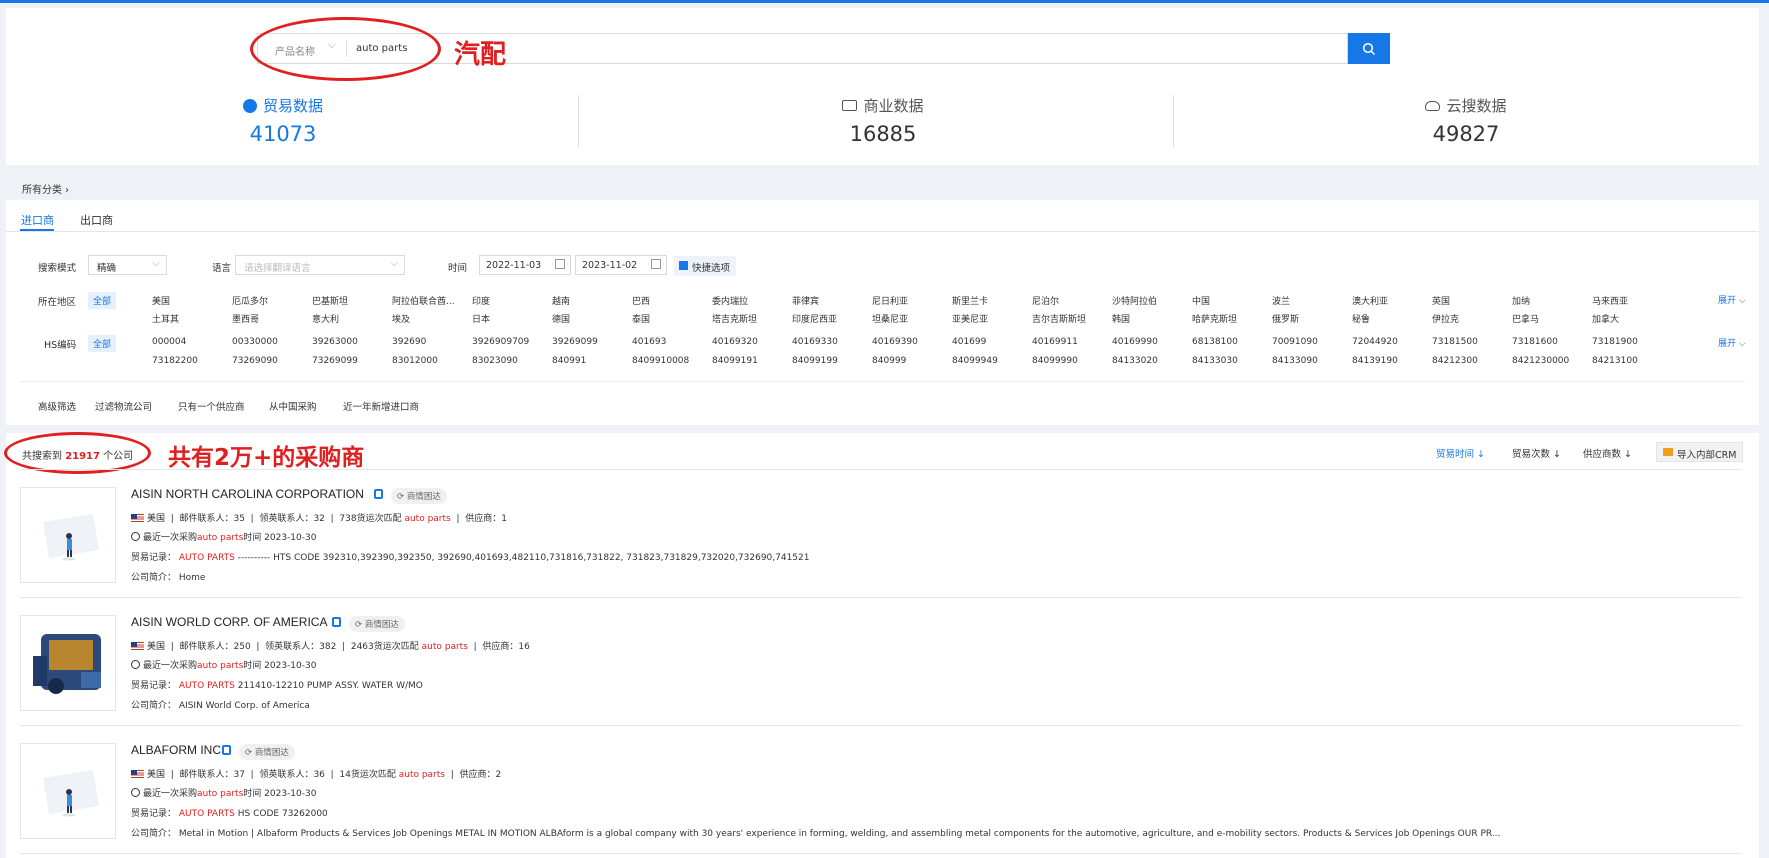 The image size is (1769, 858). Describe the element at coordinates (1732, 299) in the screenshot. I see `region-expand-button: 展开 ⌵` at that location.